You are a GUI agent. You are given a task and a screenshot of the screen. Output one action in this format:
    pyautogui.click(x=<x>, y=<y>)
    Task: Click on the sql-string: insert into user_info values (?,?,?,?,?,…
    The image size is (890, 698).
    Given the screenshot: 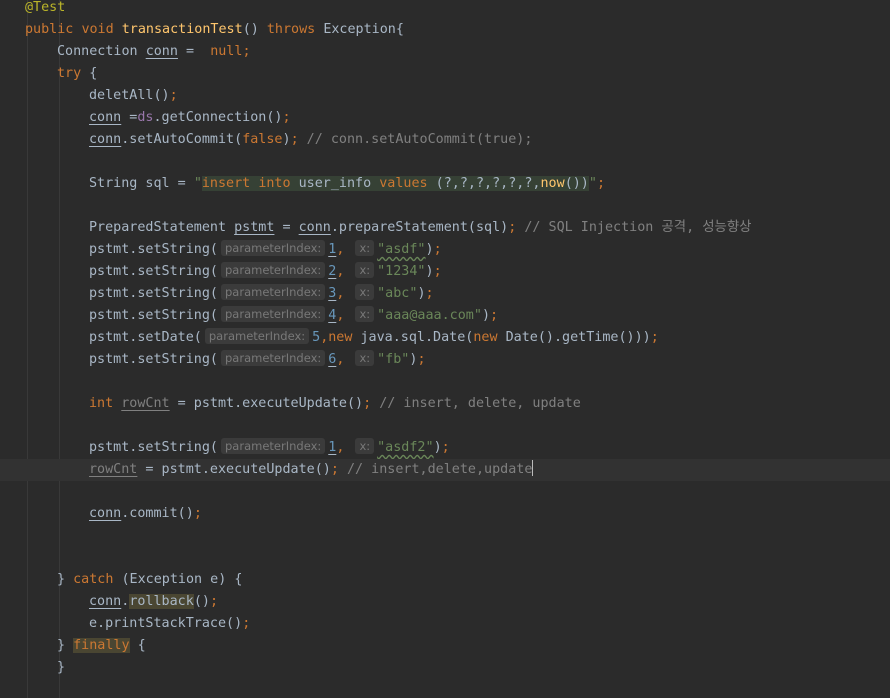 What is the action you would take?
    pyautogui.click(x=395, y=183)
    